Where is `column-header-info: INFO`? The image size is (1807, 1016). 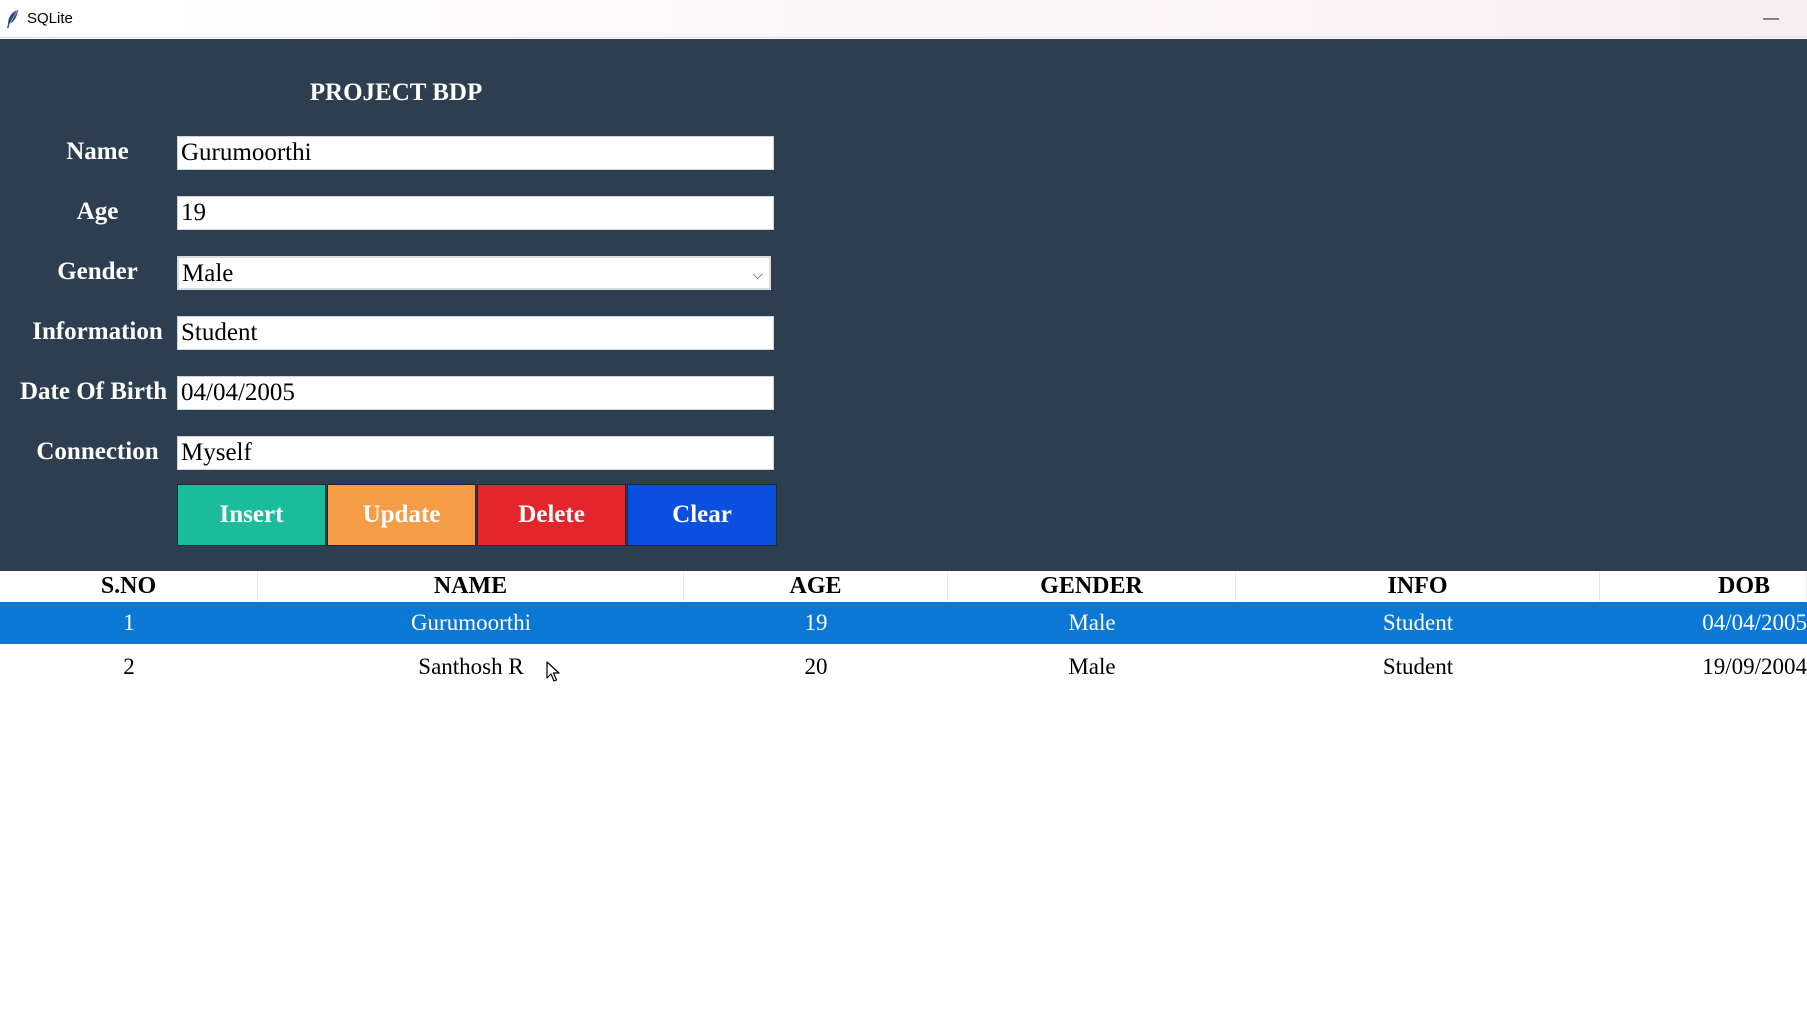 column-header-info: INFO is located at coordinates (1418, 586).